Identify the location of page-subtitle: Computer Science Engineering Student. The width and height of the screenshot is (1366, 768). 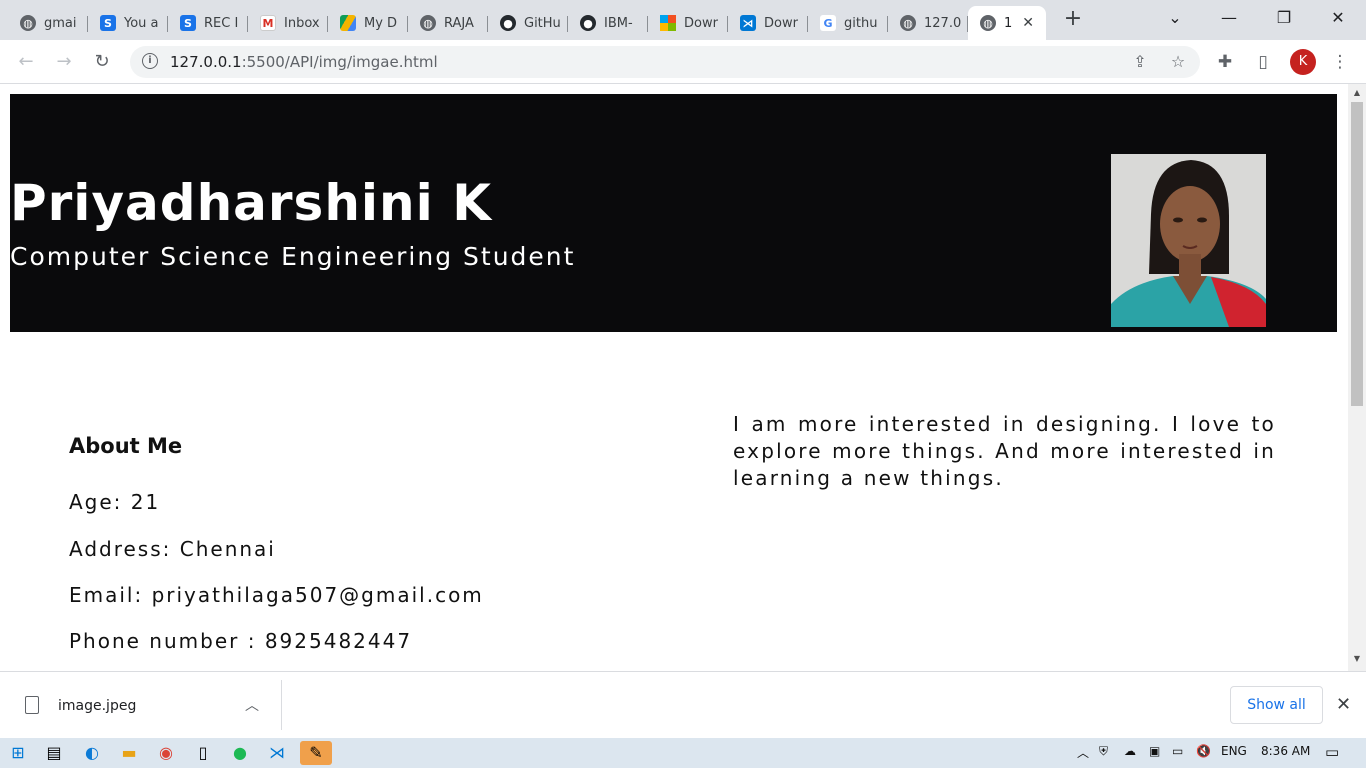
(293, 256).